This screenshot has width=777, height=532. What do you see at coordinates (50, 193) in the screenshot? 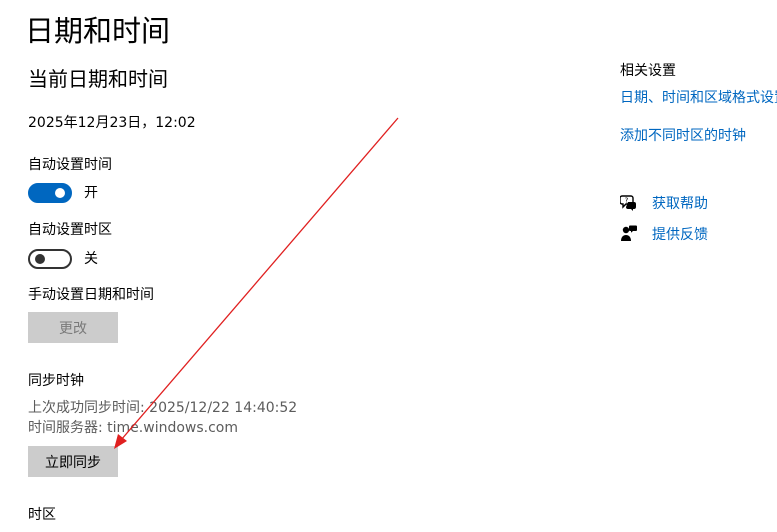
I see `auto-time-toggle` at bounding box center [50, 193].